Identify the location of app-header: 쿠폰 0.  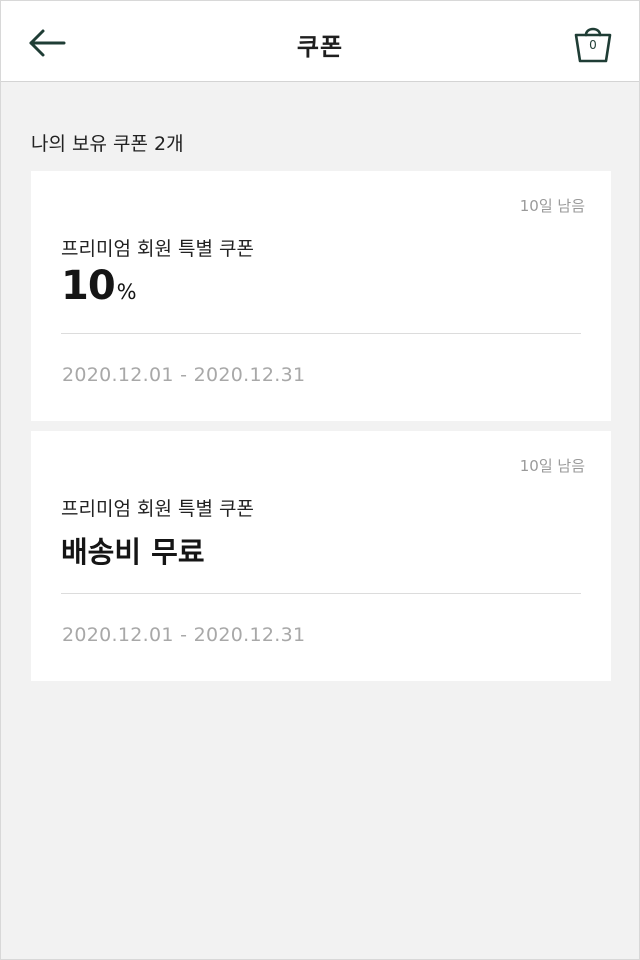
(320, 41).